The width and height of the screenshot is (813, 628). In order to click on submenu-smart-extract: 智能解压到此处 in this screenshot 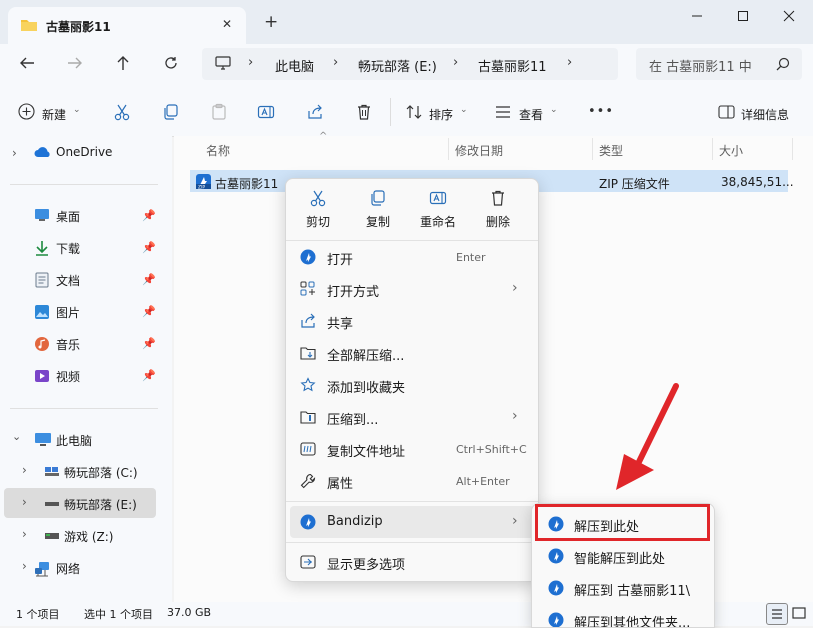, I will do `click(623, 556)`.